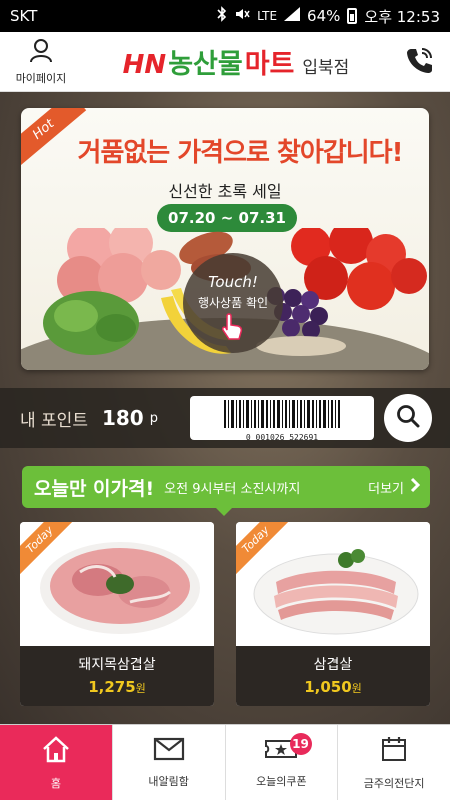 The width and height of the screenshot is (450, 800). I want to click on search-icon, so click(408, 418).